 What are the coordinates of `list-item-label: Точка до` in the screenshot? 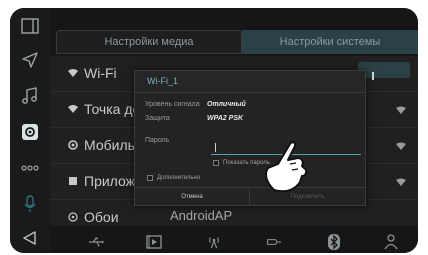 It's located at (112, 109).